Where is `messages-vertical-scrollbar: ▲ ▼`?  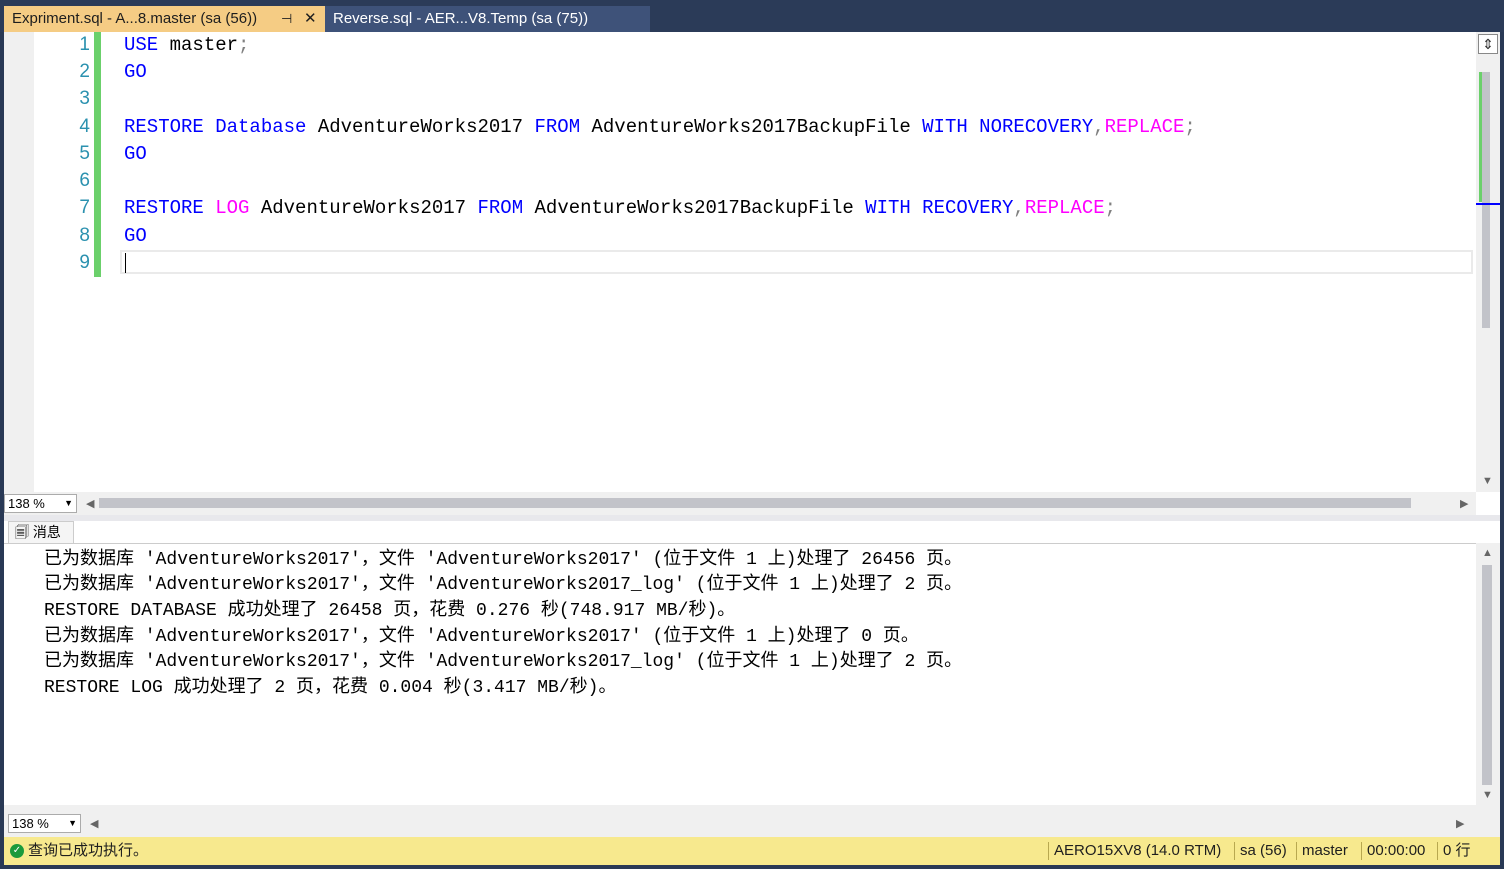
messages-vertical-scrollbar: ▲ ▼ is located at coordinates (1488, 674).